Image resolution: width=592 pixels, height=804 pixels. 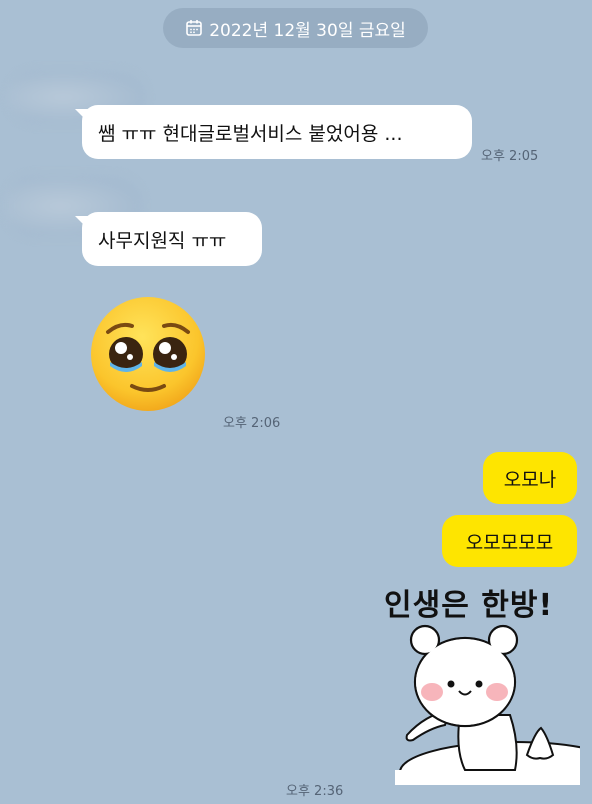 I want to click on message-bubble-outgoing: 오모모모모, so click(x=509, y=541).